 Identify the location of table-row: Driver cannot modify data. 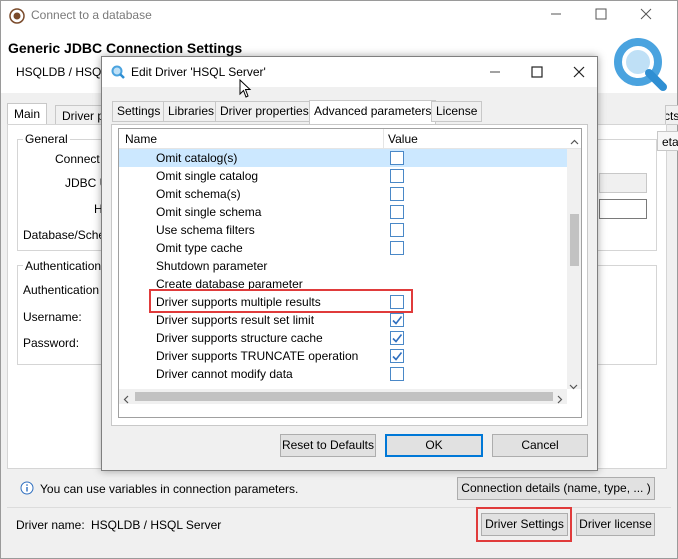
(343, 374).